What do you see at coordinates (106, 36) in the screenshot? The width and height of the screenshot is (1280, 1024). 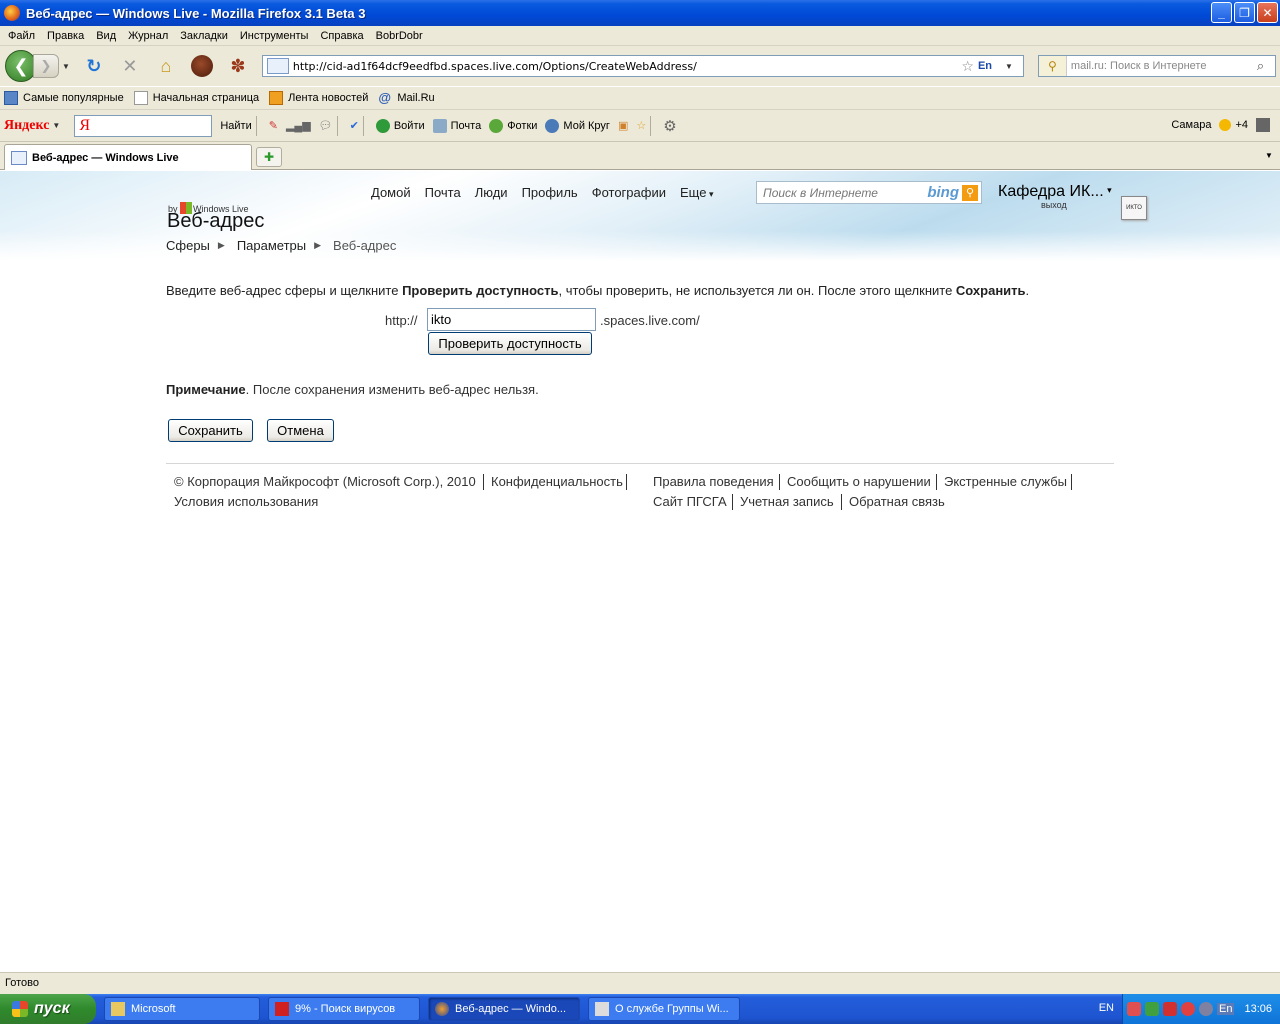 I see `menu-view: Вид` at bounding box center [106, 36].